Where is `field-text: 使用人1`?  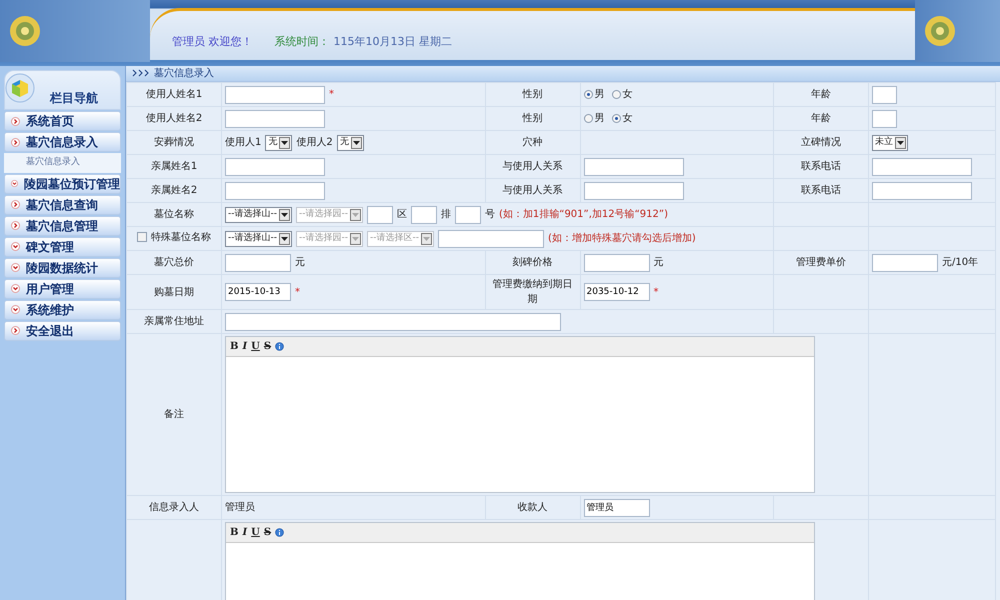 field-text: 使用人1 is located at coordinates (243, 143).